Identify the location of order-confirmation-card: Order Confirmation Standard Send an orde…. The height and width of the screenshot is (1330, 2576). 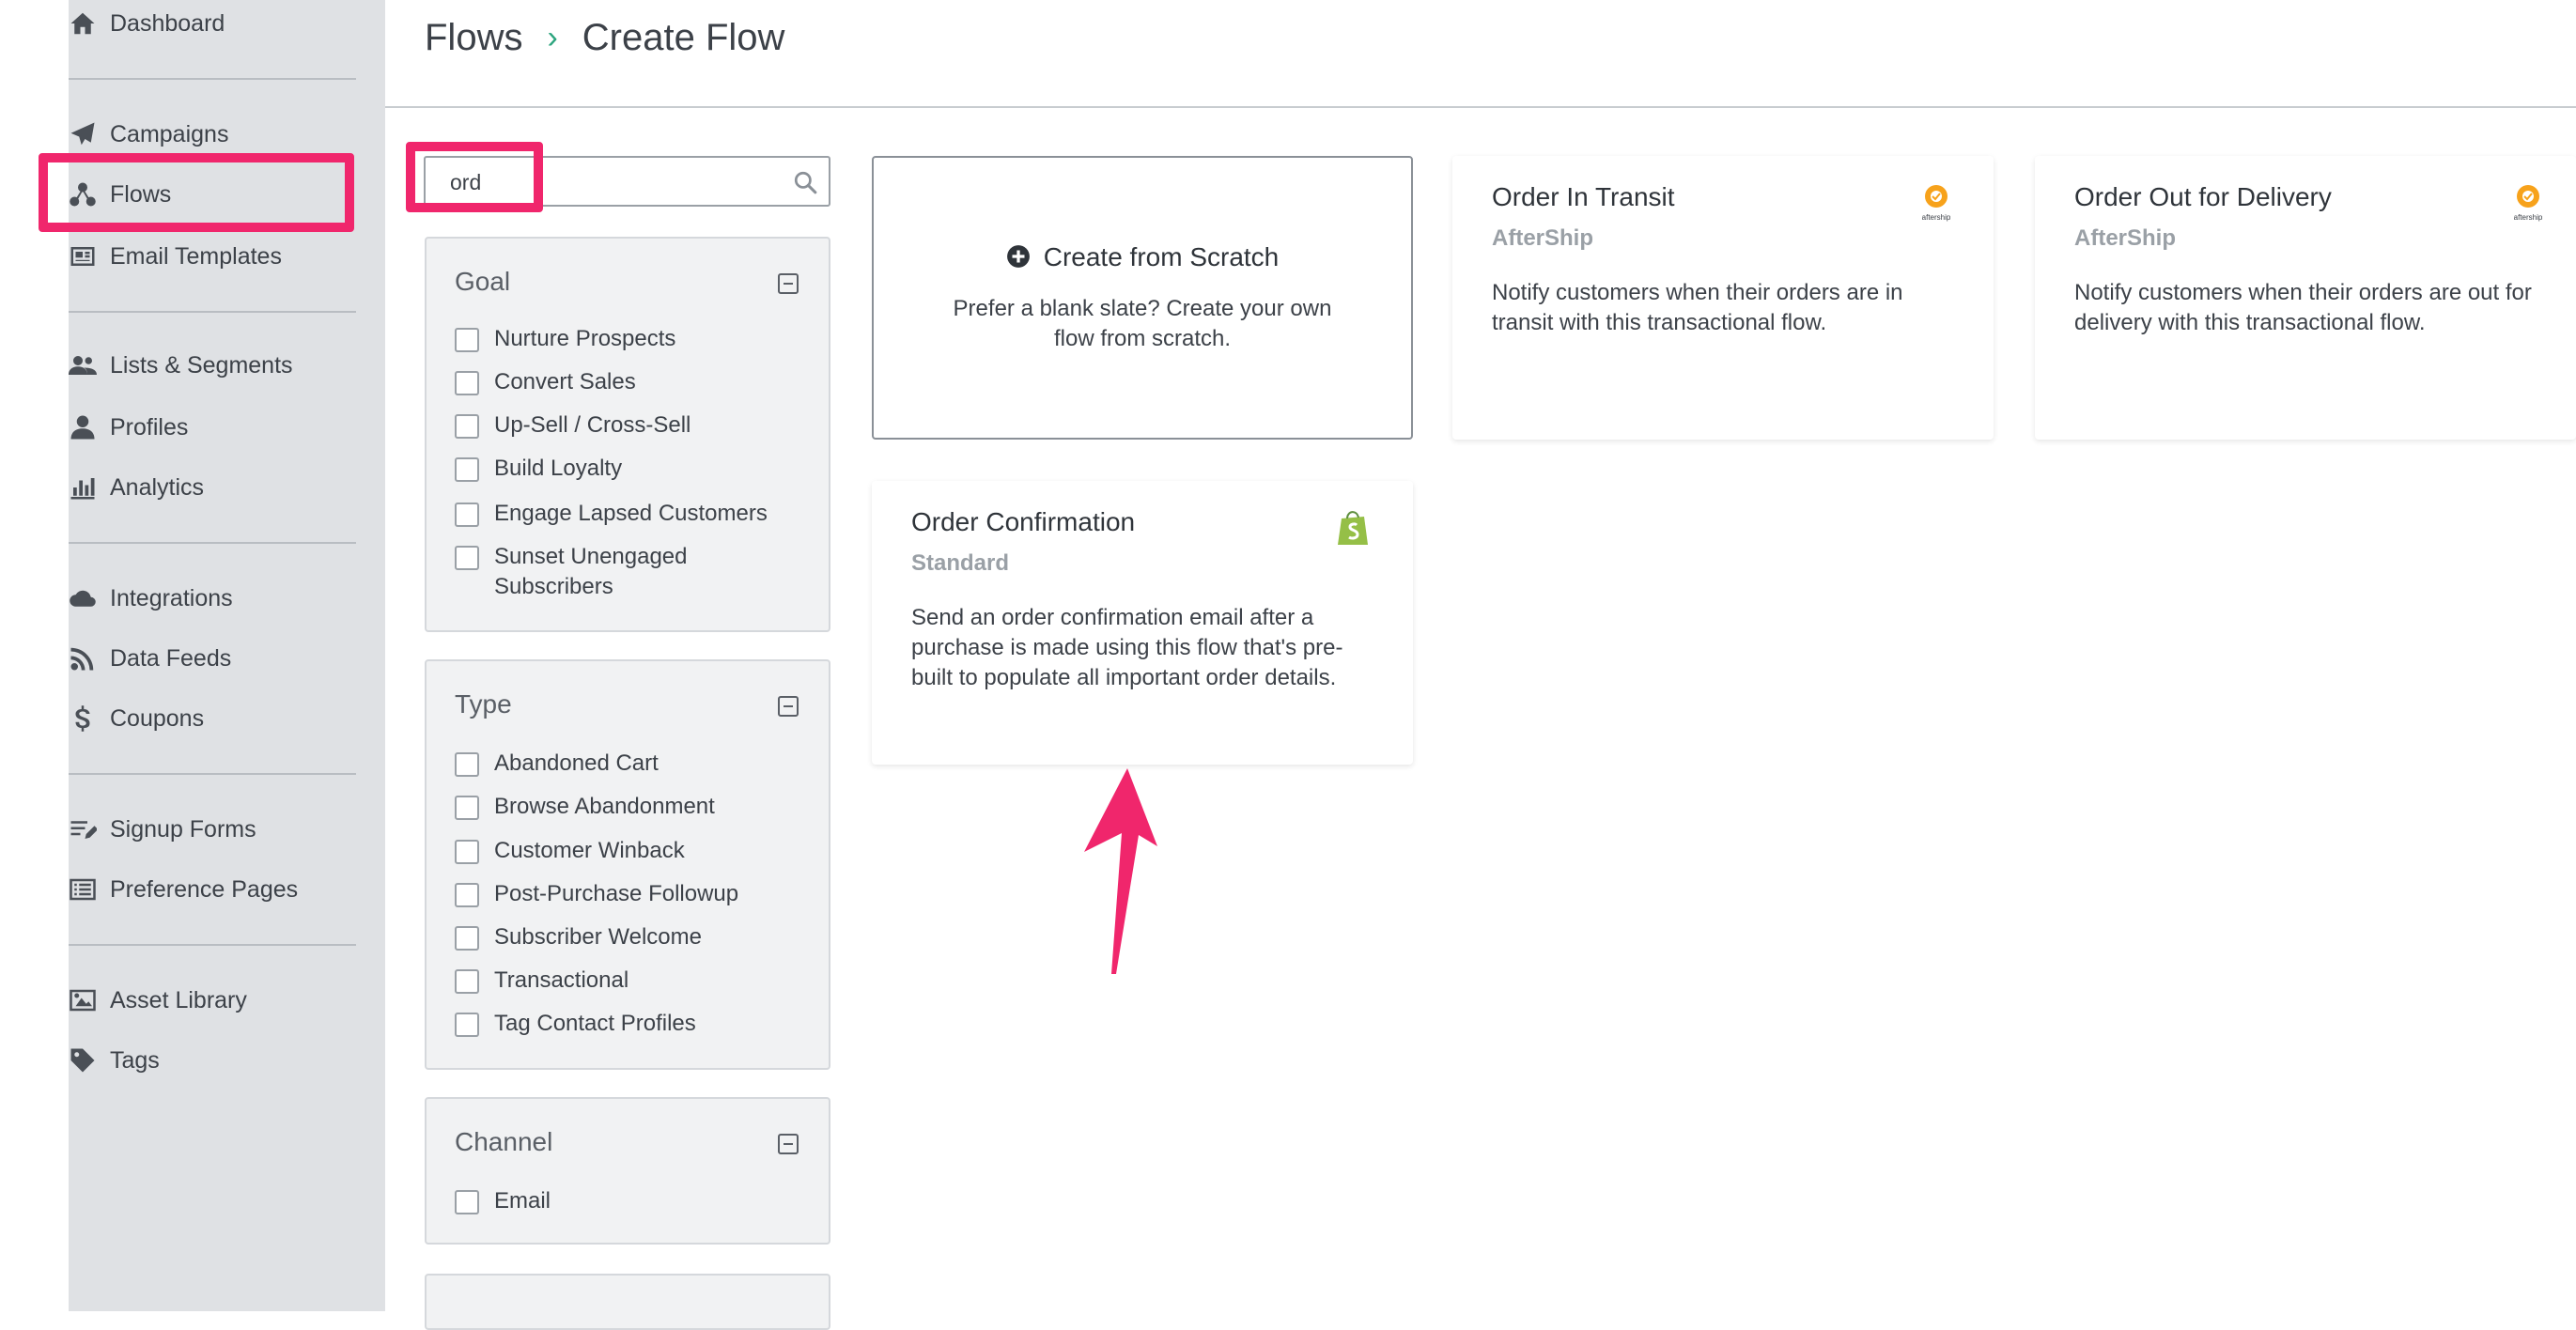
(1143, 623).